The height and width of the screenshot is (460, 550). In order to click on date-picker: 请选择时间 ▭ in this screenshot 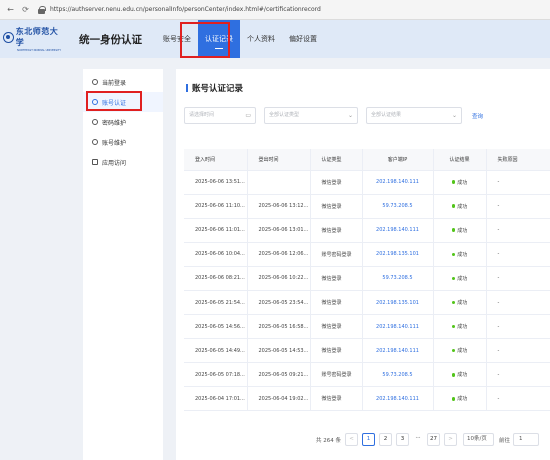, I will do `click(220, 115)`.